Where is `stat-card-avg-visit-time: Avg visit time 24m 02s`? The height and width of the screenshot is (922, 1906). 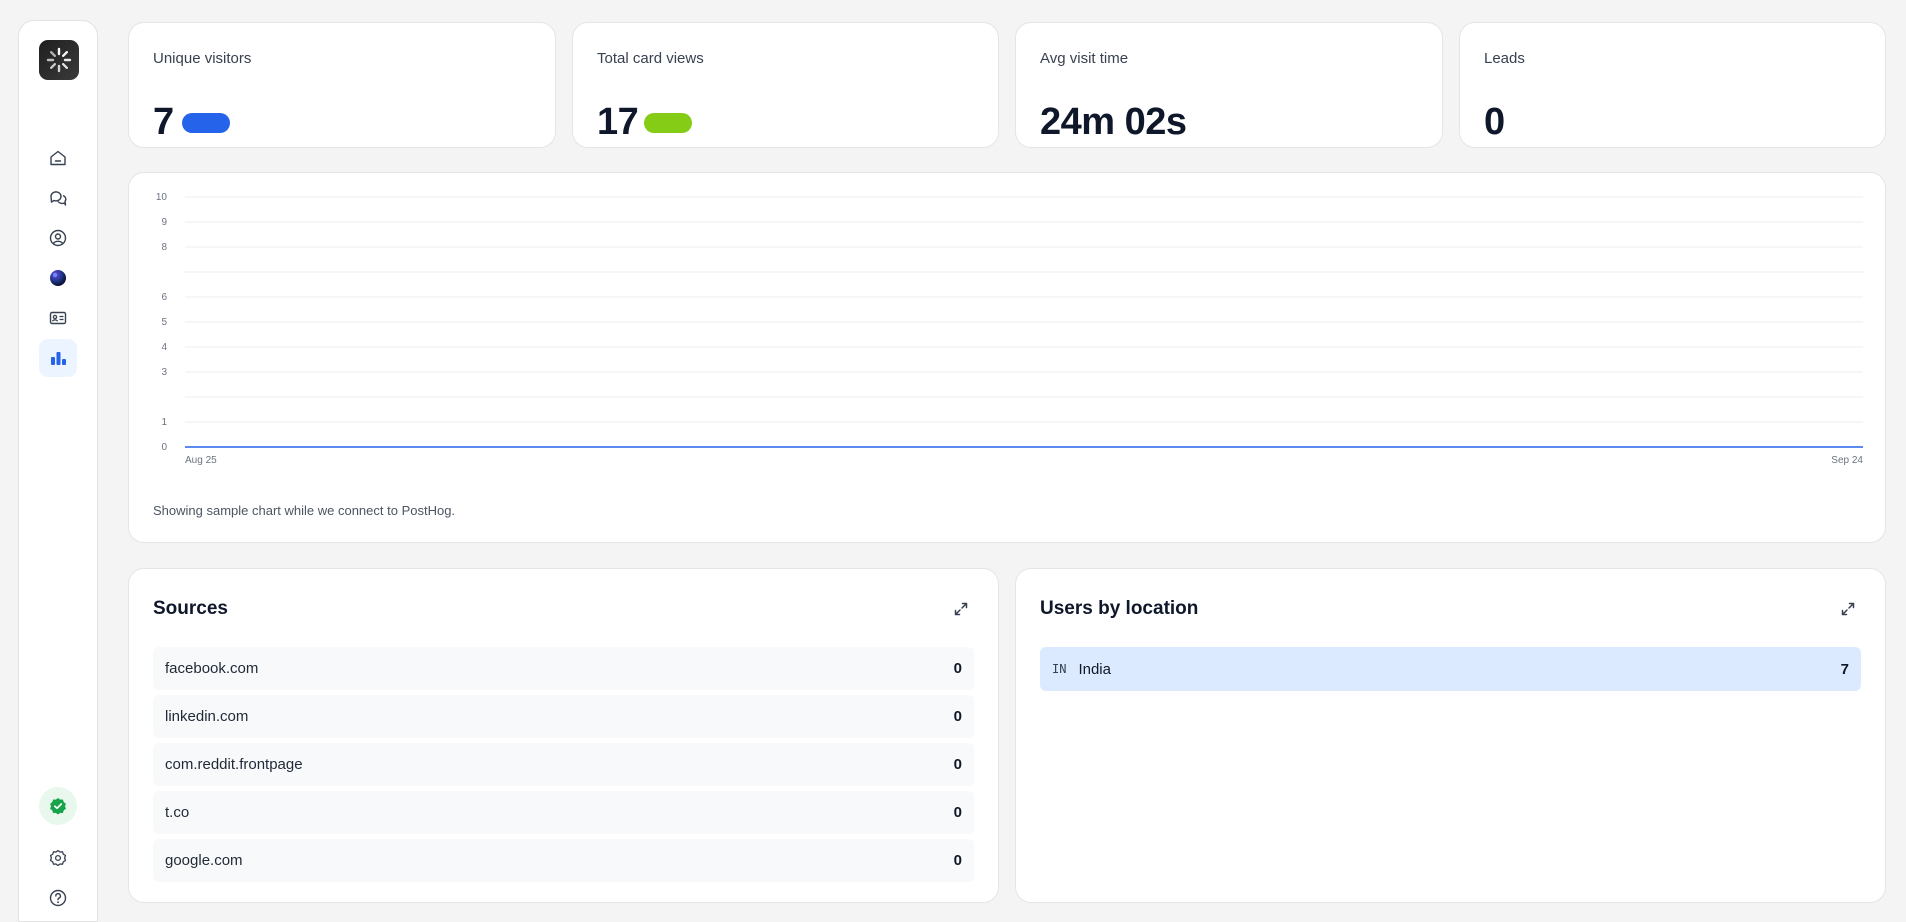
stat-card-avg-visit-time: Avg visit time 24m 02s is located at coordinates (1229, 85).